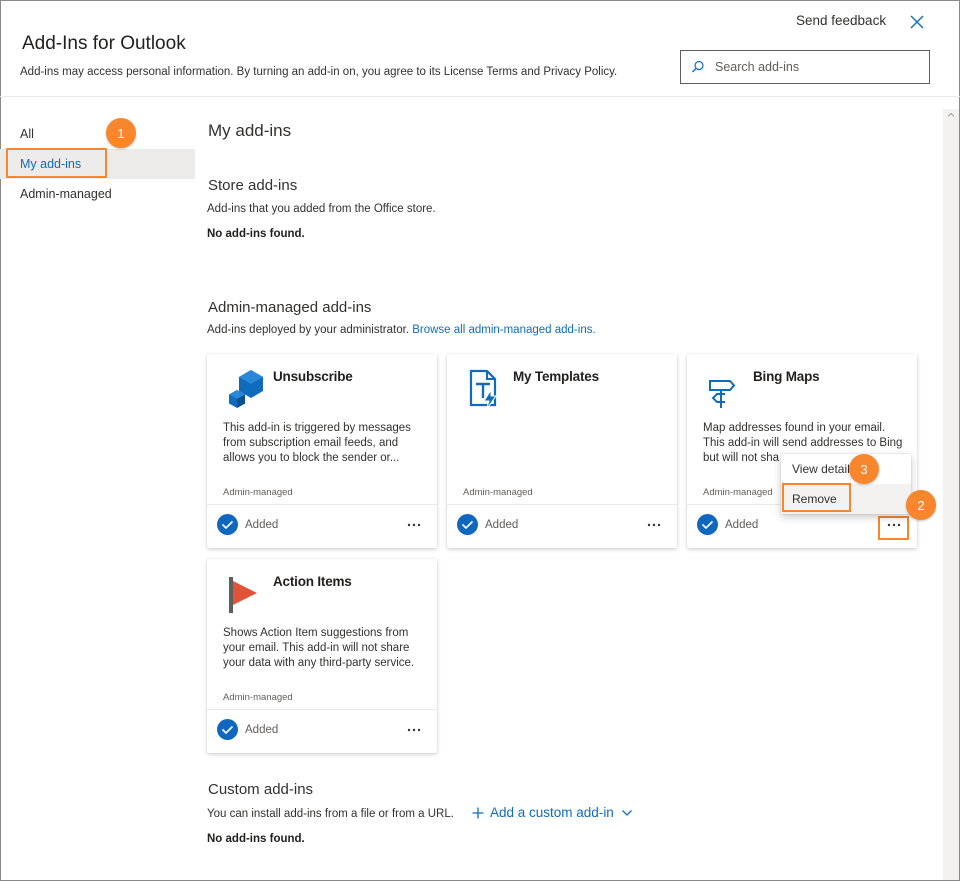  What do you see at coordinates (121, 133) in the screenshot?
I see `step-badge-1: 1` at bounding box center [121, 133].